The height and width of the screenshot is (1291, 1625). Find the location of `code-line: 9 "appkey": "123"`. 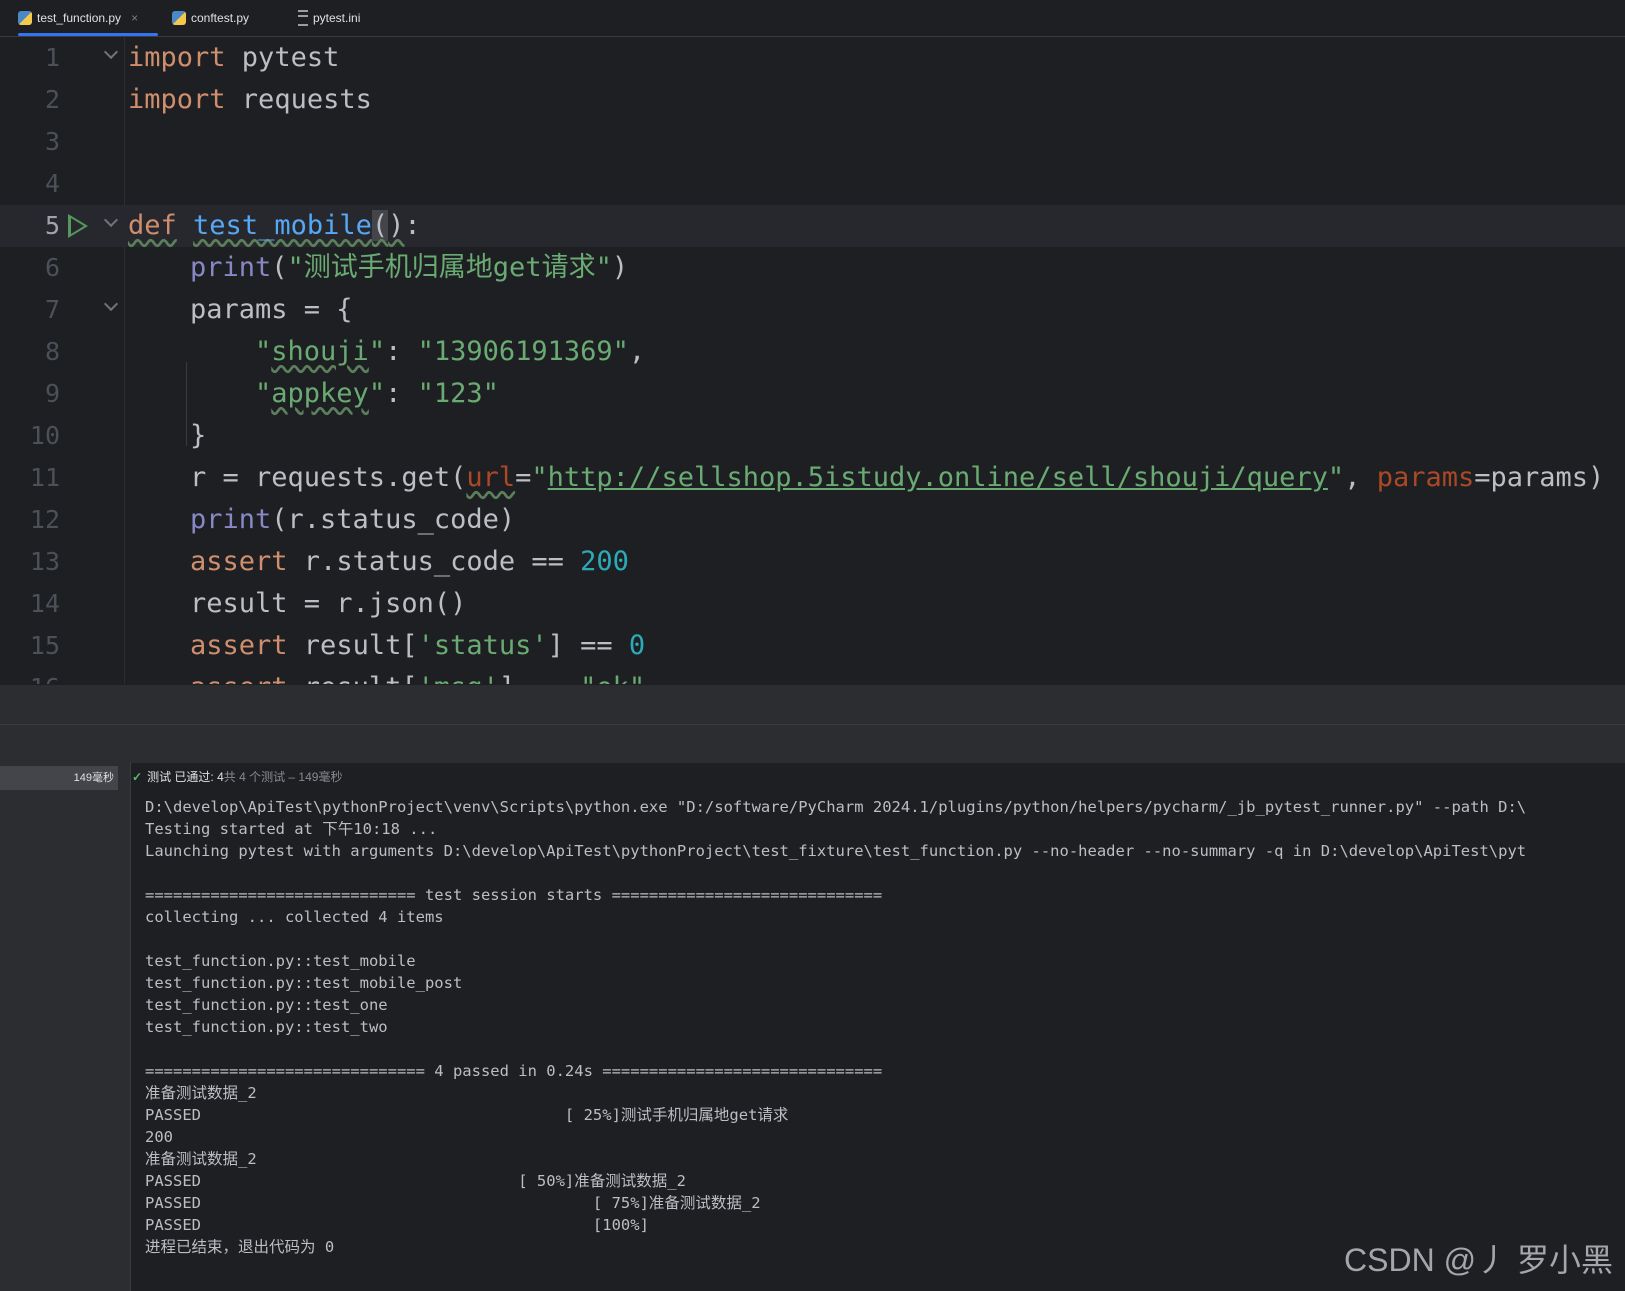

code-line: 9 "appkey": "123" is located at coordinates (812, 394).